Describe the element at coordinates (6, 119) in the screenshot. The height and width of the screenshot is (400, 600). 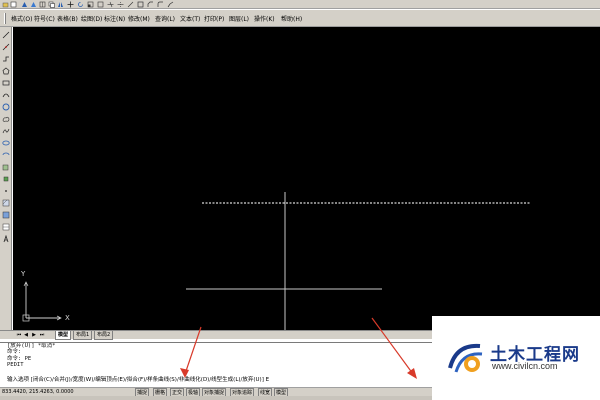
I see `revision-cloud-icon` at that location.